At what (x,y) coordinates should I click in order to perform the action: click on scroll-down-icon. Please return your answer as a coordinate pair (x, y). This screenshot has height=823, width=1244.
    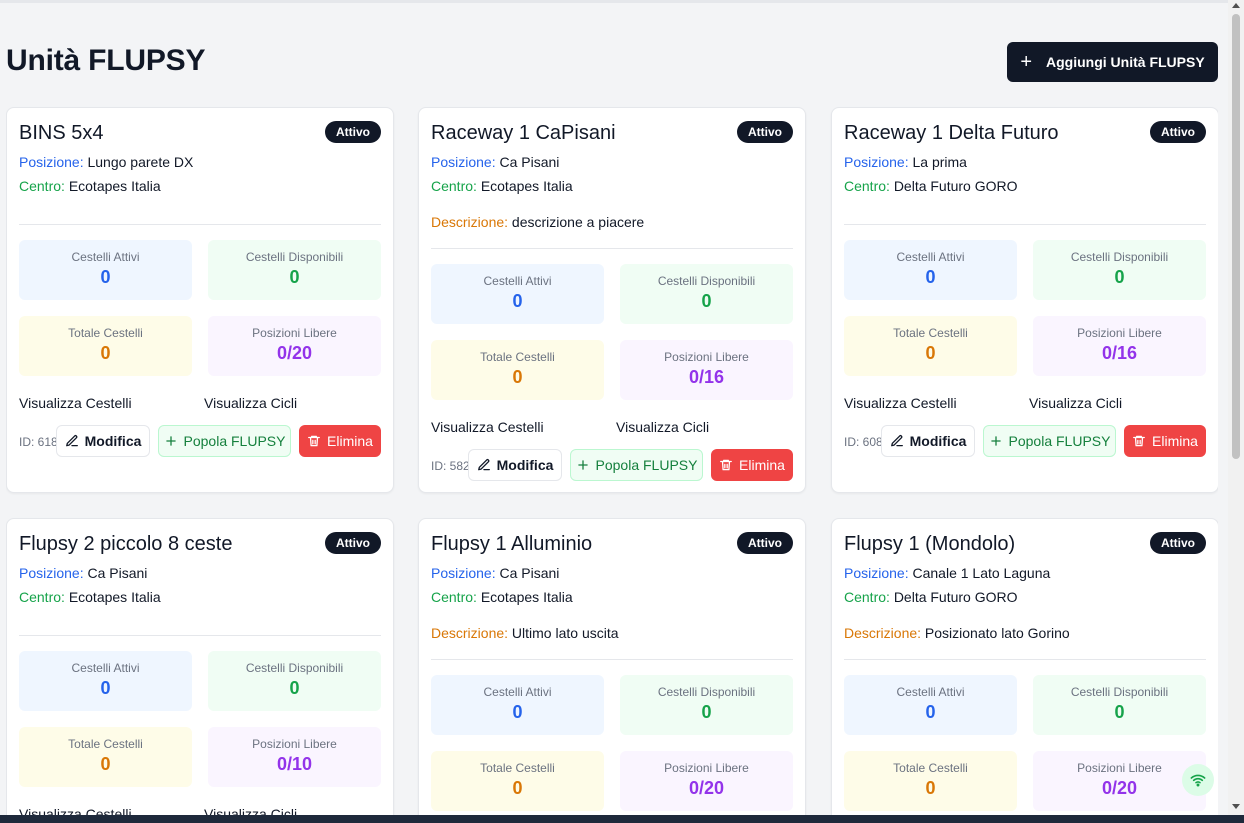
    Looking at the image, I should click on (1236, 806).